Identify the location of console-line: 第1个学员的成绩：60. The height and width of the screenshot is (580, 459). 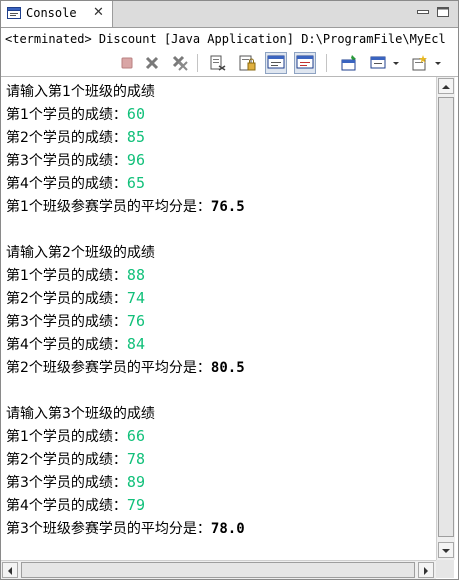
(75, 114).